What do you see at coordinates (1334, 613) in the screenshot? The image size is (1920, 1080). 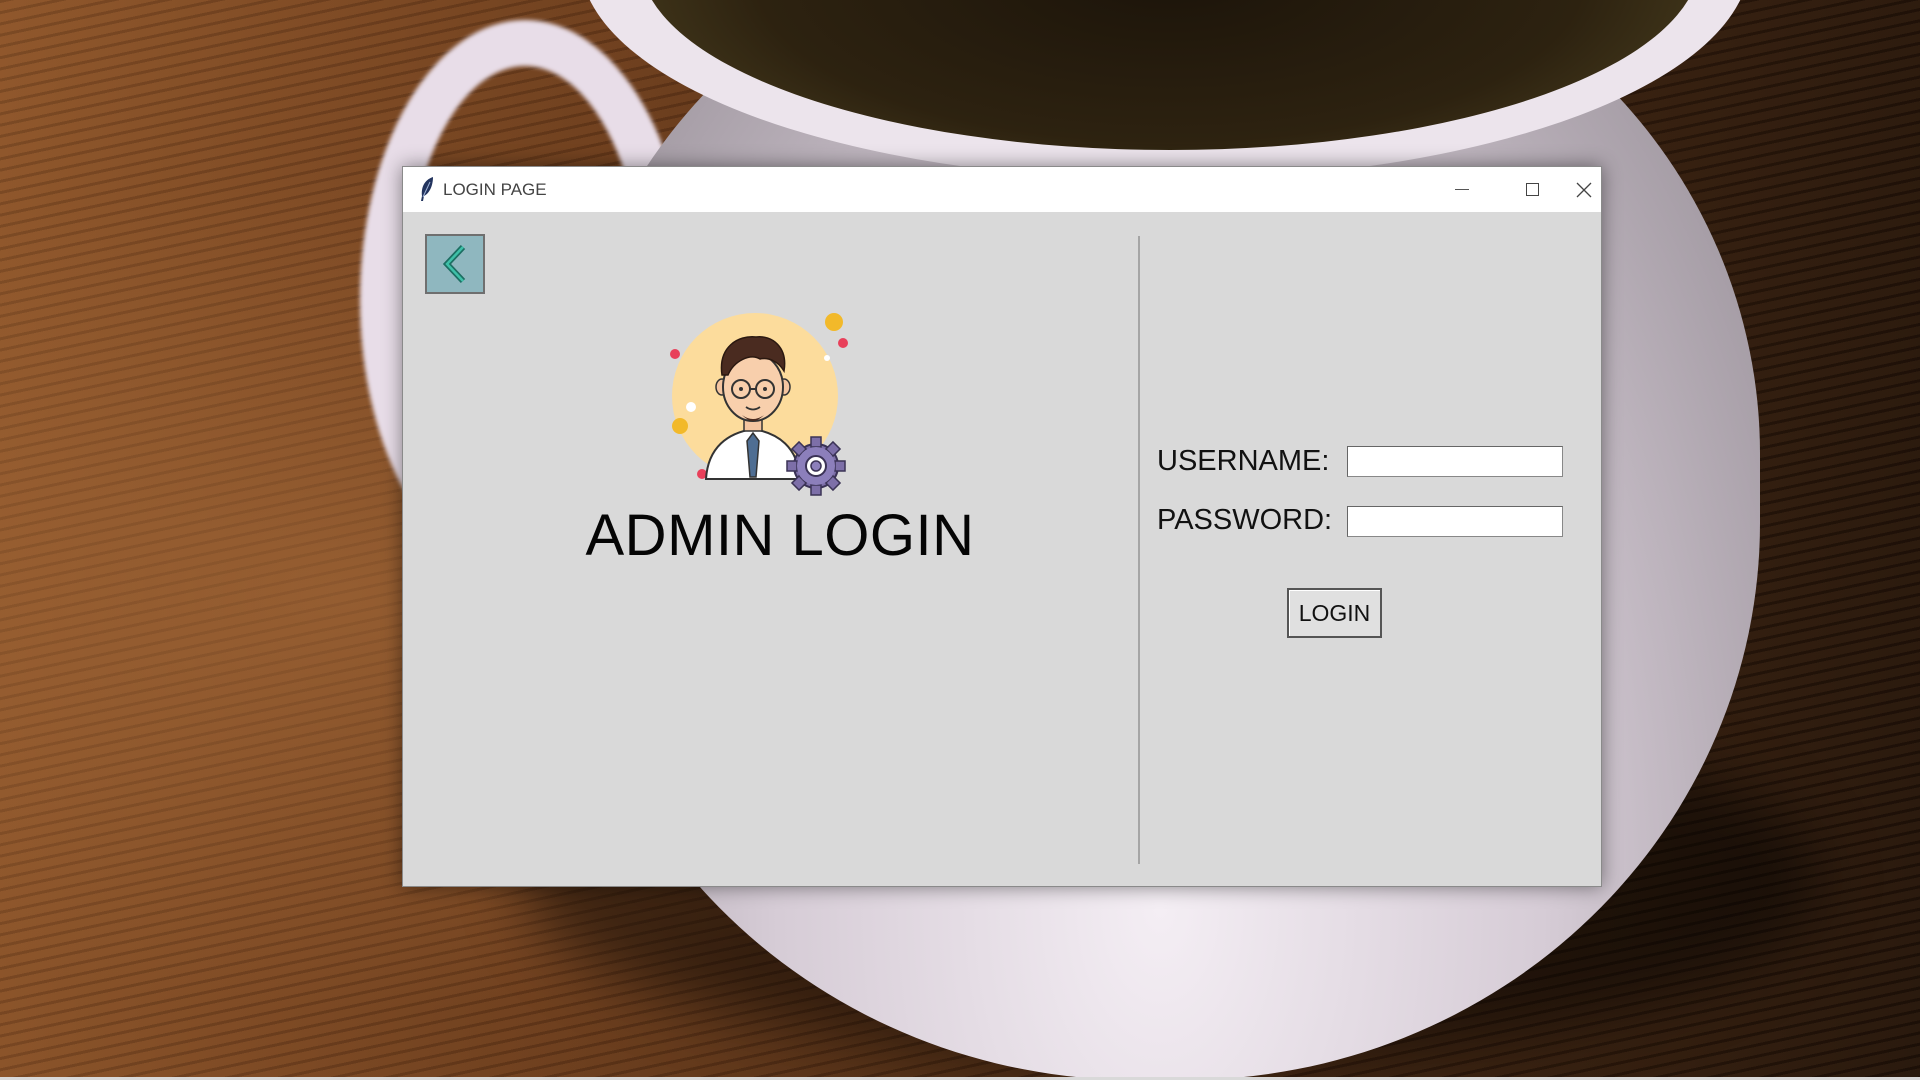 I see `login-button: LOGIN` at bounding box center [1334, 613].